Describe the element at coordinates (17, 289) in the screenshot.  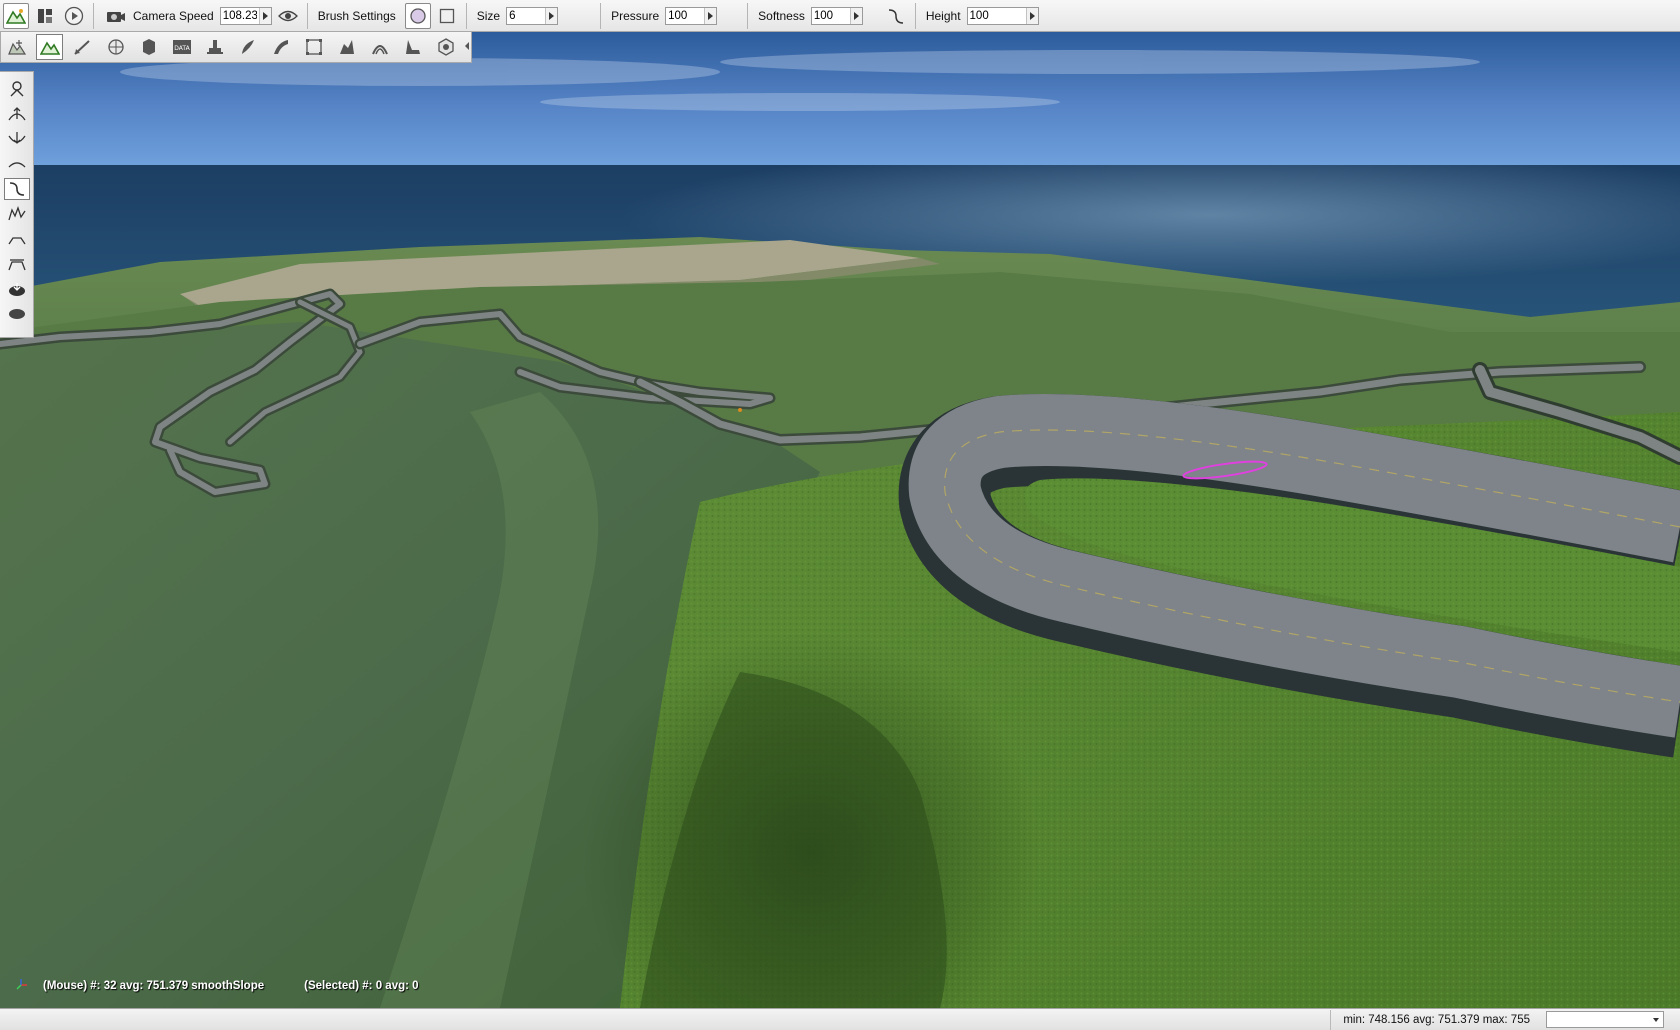
I see `clear-terrain-icon` at that location.